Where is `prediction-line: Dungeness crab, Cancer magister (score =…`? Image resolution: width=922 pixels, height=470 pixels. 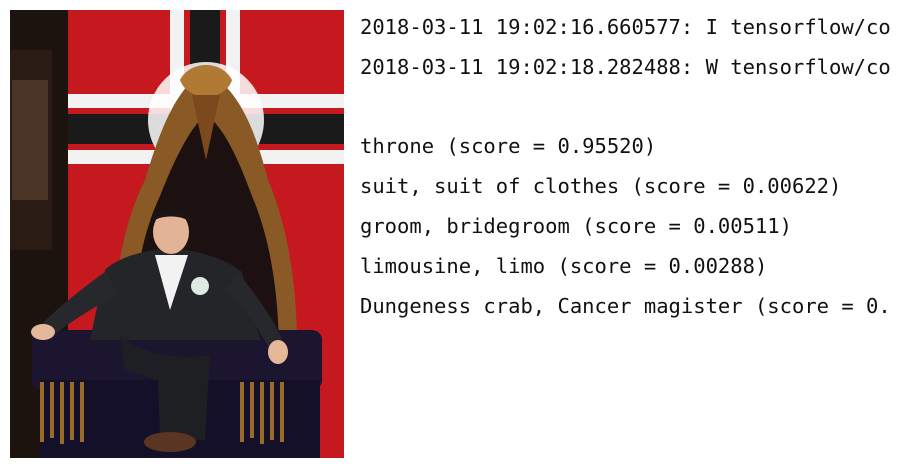 prediction-line: Dungeness crab, Cancer magister (score =… is located at coordinates (625, 306).